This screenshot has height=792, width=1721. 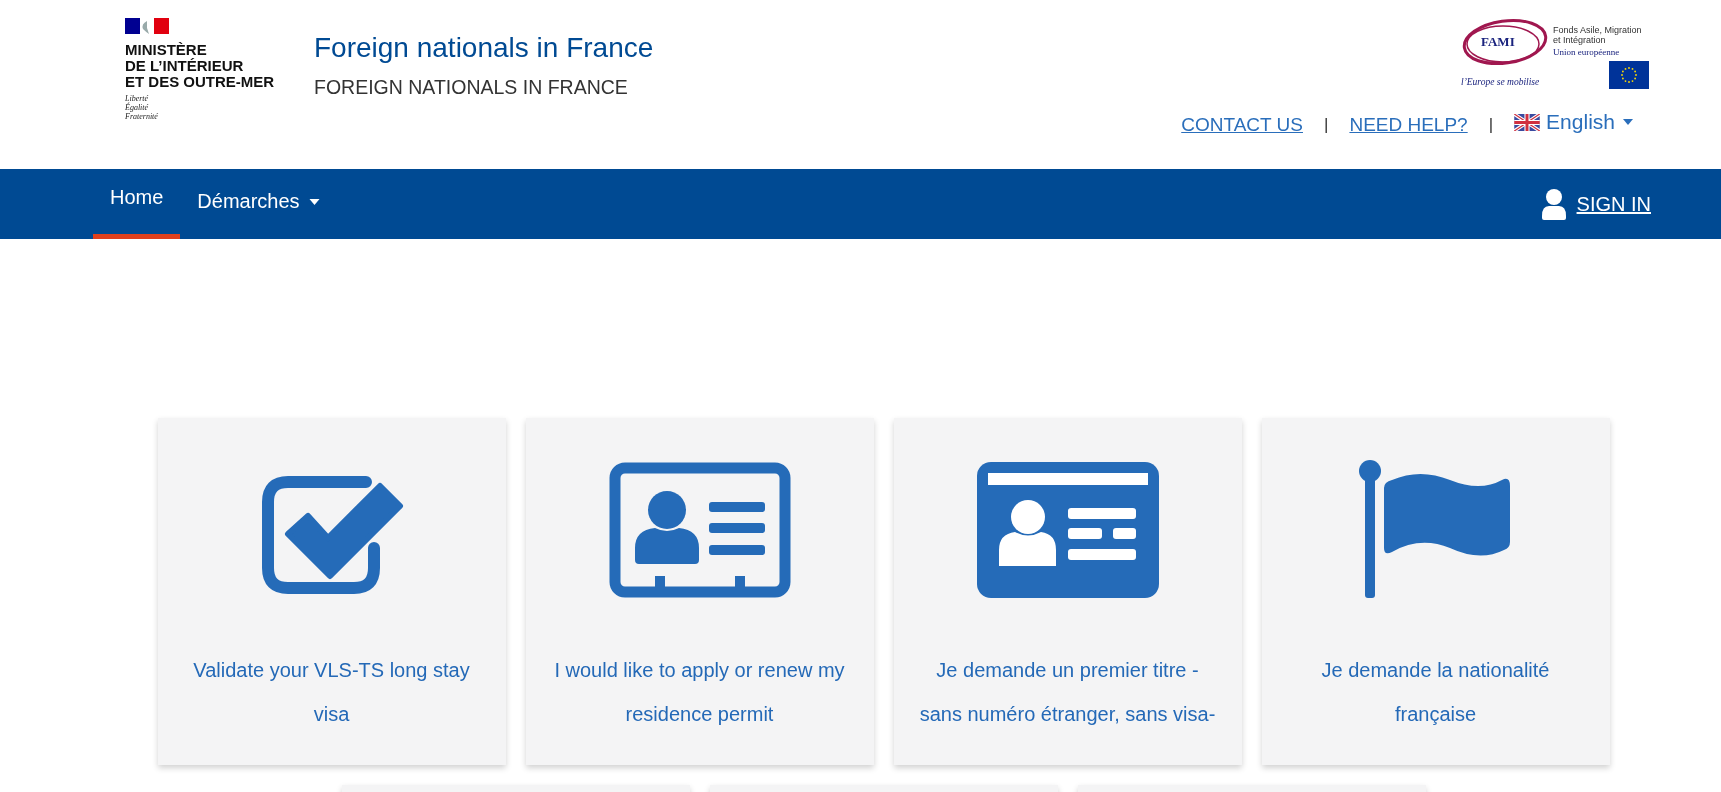 I want to click on nav-tab: Home, so click(x=137, y=204).